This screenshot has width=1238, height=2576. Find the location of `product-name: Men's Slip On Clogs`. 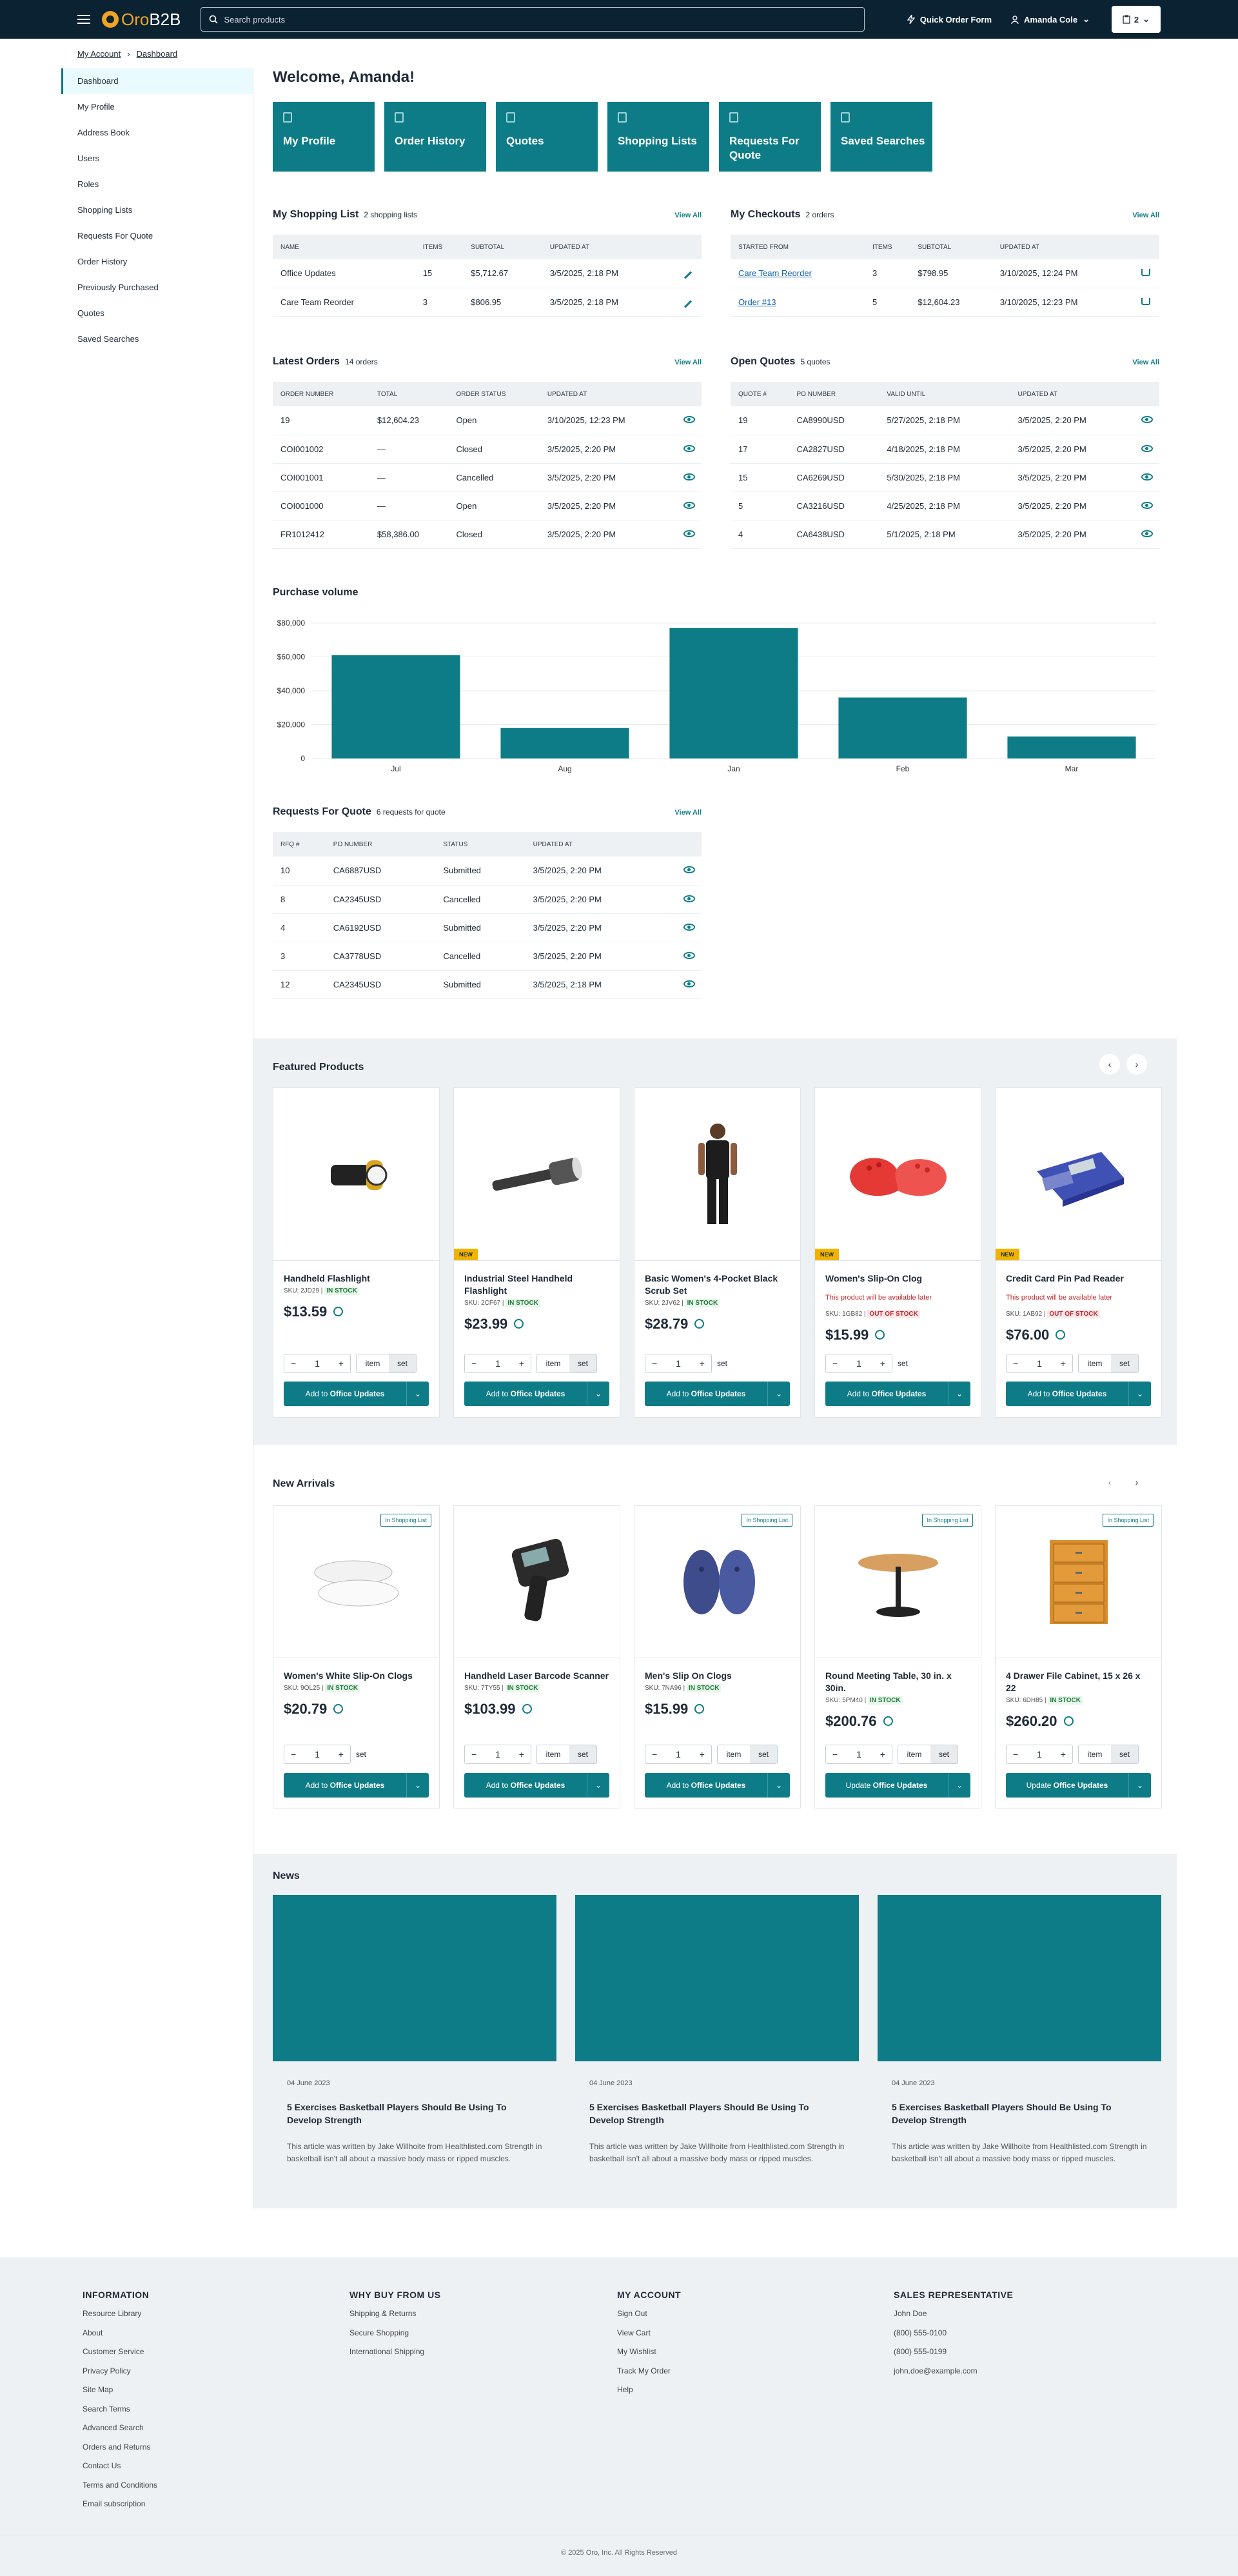

product-name: Men's Slip On Clogs is located at coordinates (717, 1676).